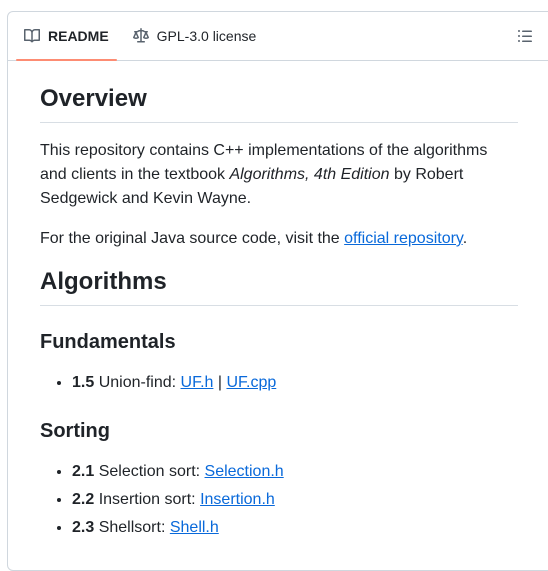 The image size is (548, 571). I want to click on item-text: Insertion sort:, so click(147, 499).